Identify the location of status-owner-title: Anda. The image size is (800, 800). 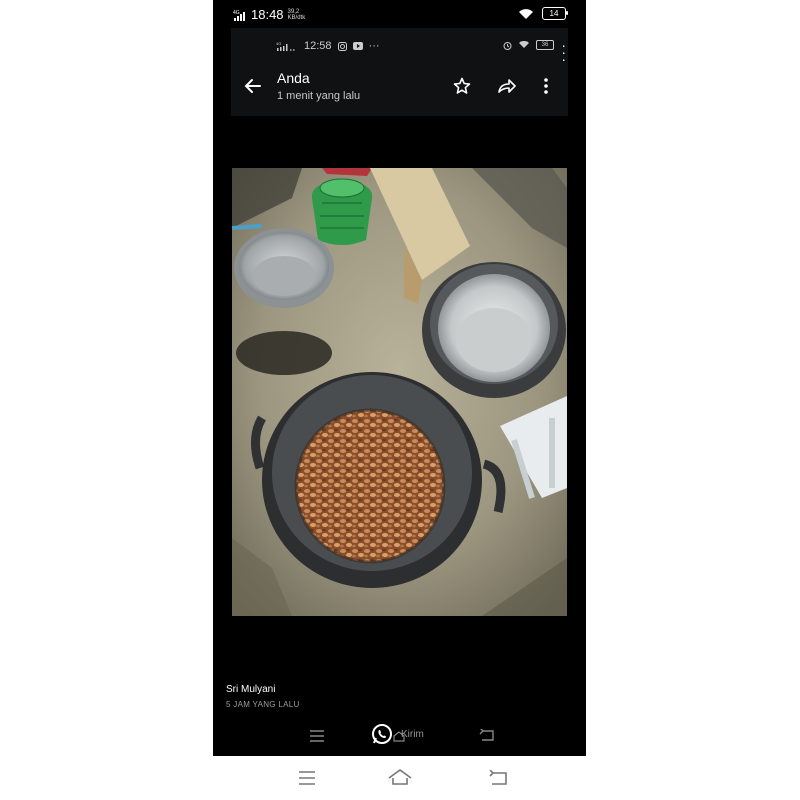
(293, 78).